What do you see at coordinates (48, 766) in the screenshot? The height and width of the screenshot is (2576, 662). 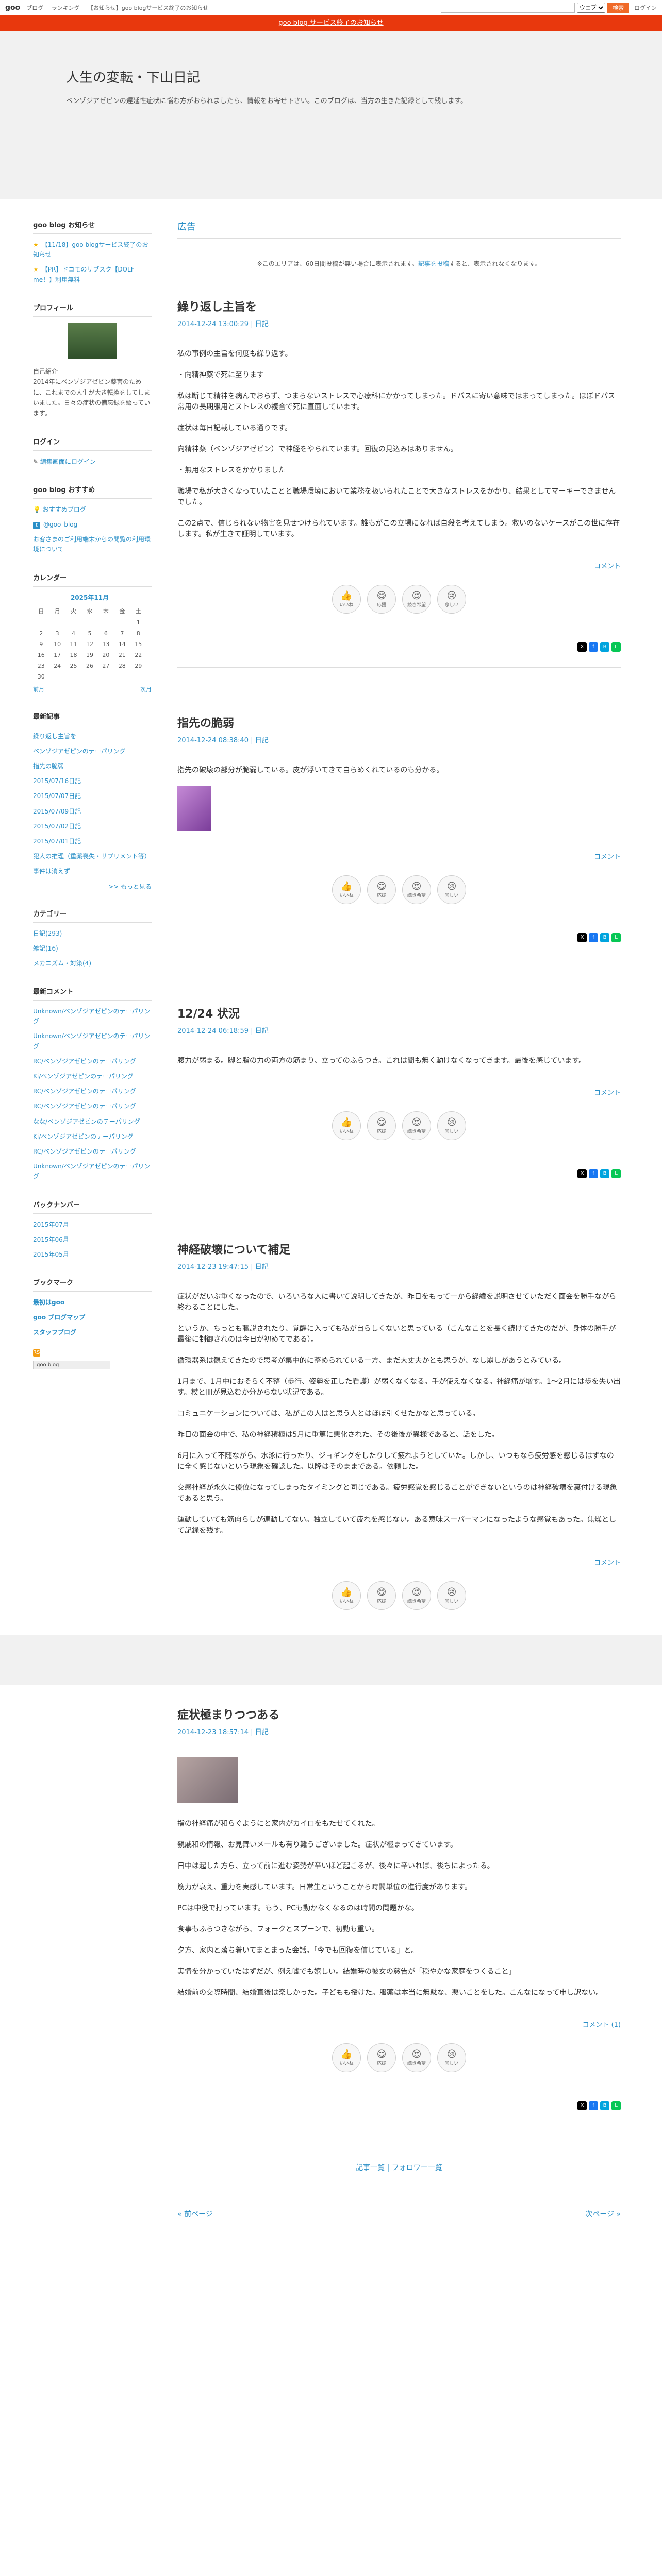 I see `recent-entry-link: 指先の脆弱` at bounding box center [48, 766].